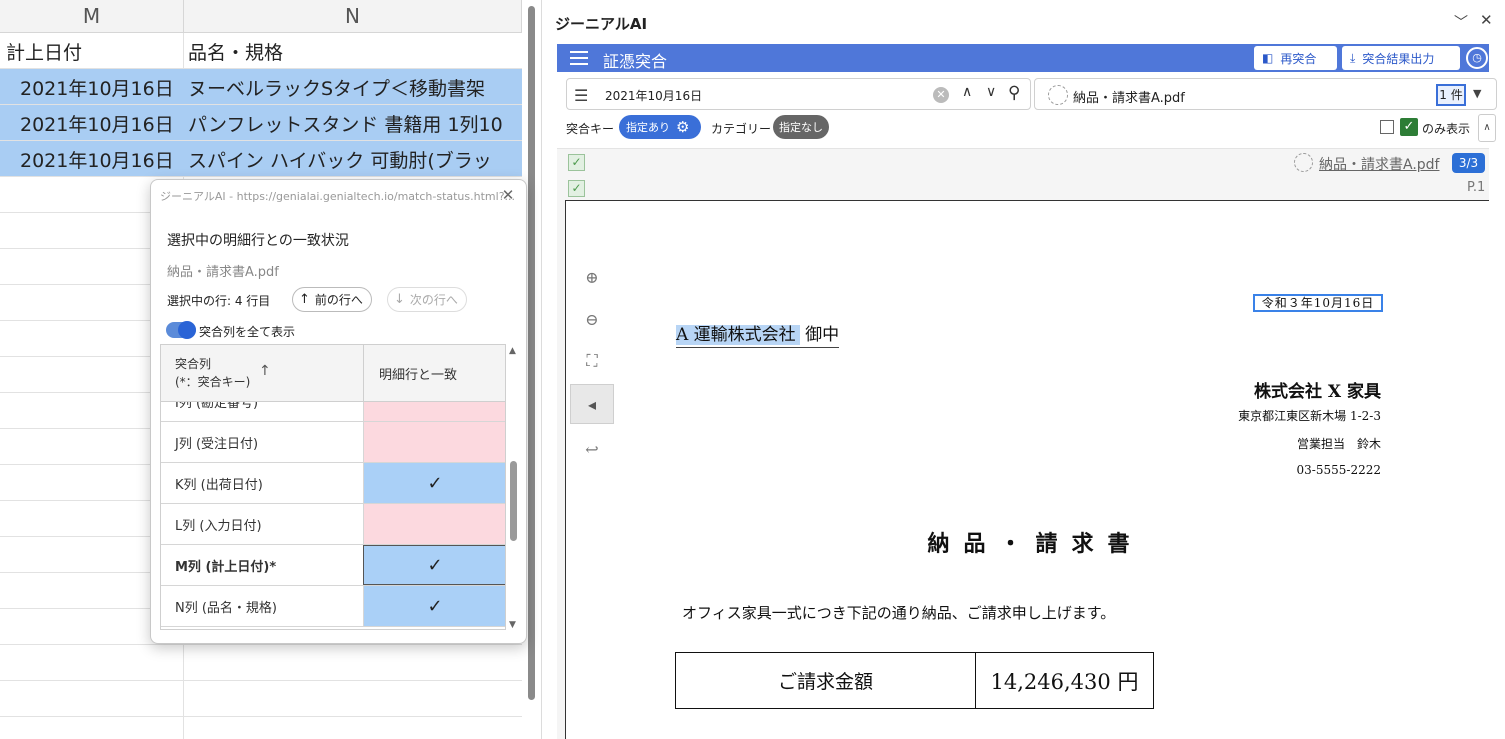 Image resolution: width=1505 pixels, height=739 pixels. What do you see at coordinates (635, 61) in the screenshot?
I see `app-bar-title: 証憑突合` at bounding box center [635, 61].